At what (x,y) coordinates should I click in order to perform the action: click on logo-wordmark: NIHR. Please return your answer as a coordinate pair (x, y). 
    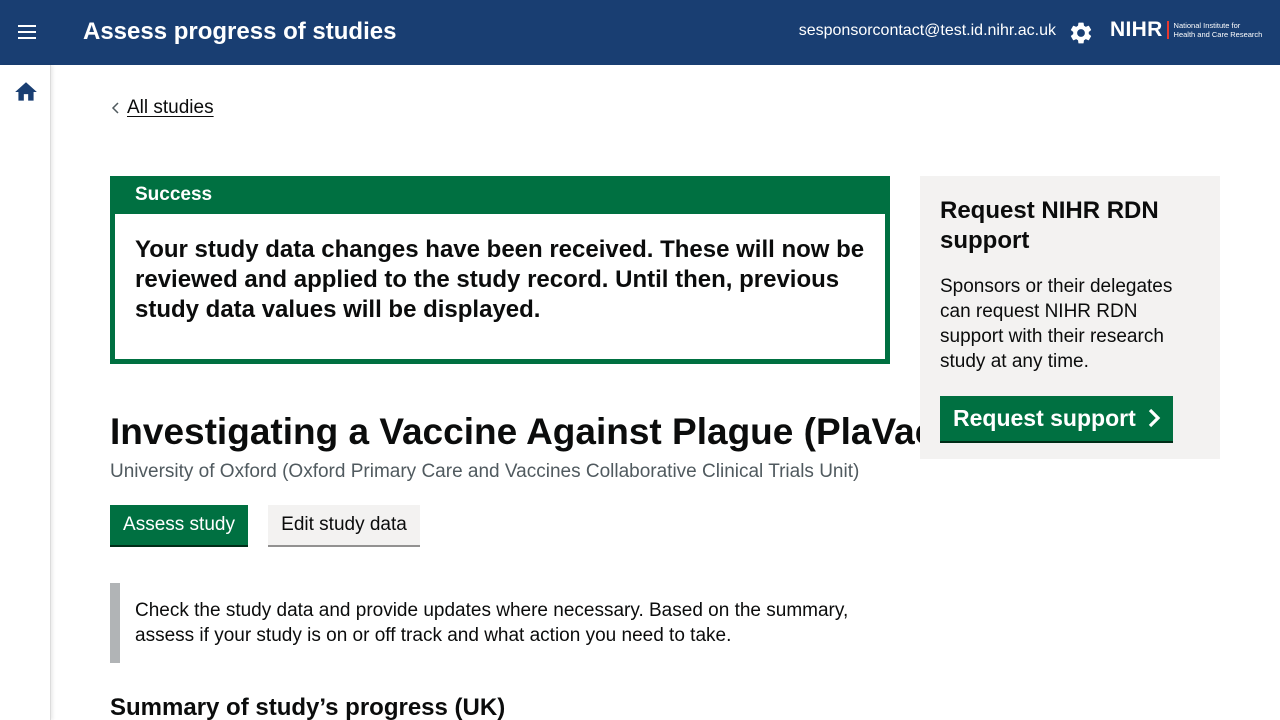
    Looking at the image, I should click on (1136, 29).